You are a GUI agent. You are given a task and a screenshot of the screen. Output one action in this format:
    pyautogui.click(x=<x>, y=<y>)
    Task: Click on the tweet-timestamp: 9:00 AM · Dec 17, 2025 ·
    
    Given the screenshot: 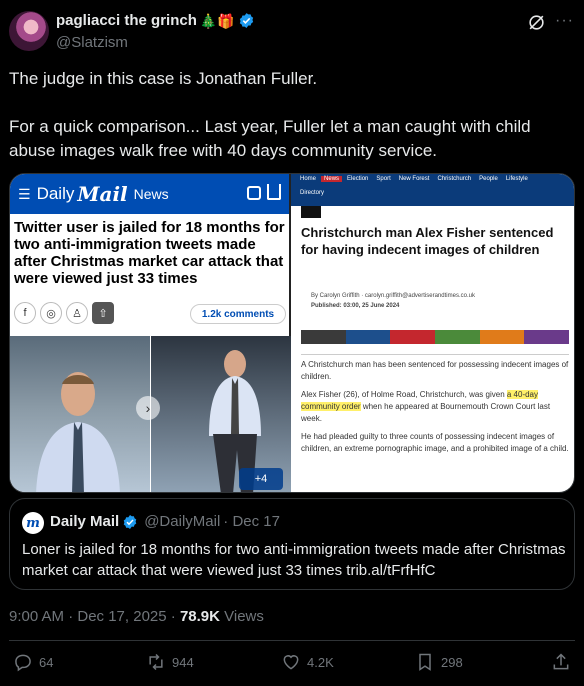 What is the action you would take?
    pyautogui.click(x=94, y=616)
    